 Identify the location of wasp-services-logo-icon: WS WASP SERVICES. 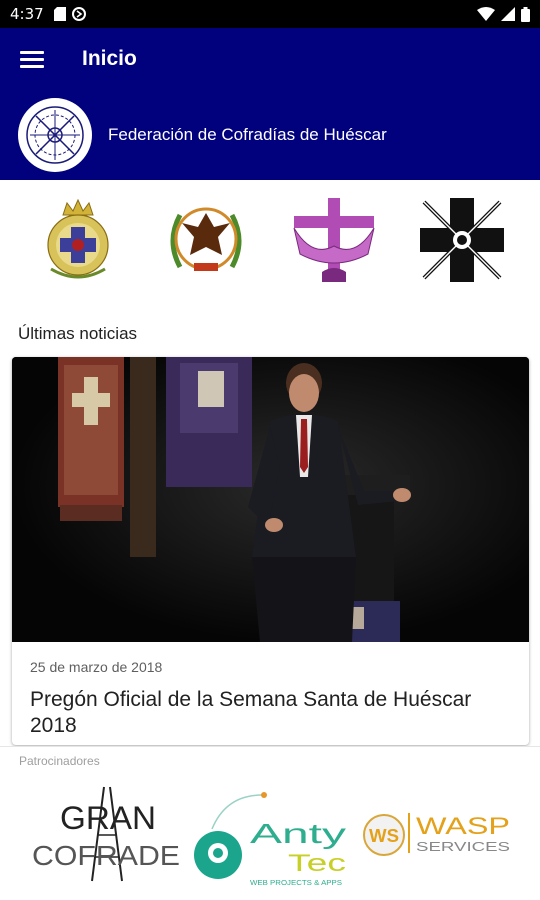
(436, 834).